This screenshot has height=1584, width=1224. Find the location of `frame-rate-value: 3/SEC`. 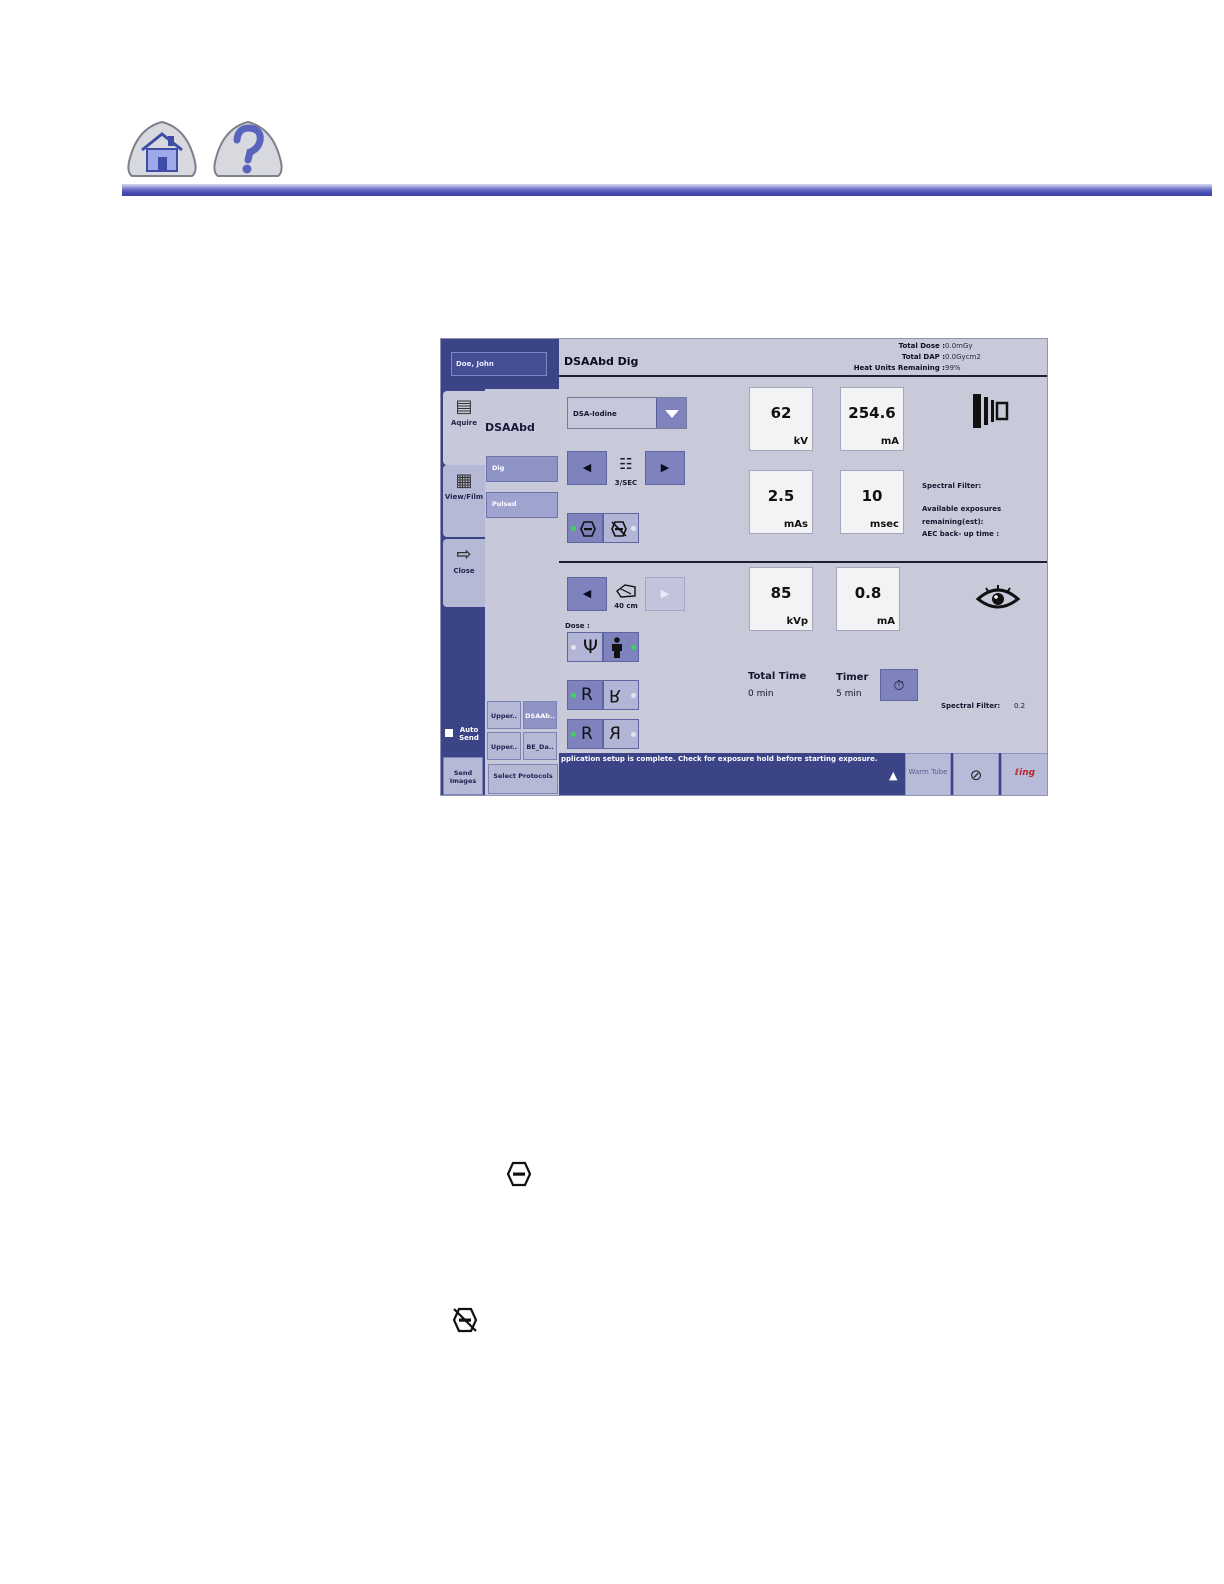

frame-rate-value: 3/SEC is located at coordinates (626, 483).